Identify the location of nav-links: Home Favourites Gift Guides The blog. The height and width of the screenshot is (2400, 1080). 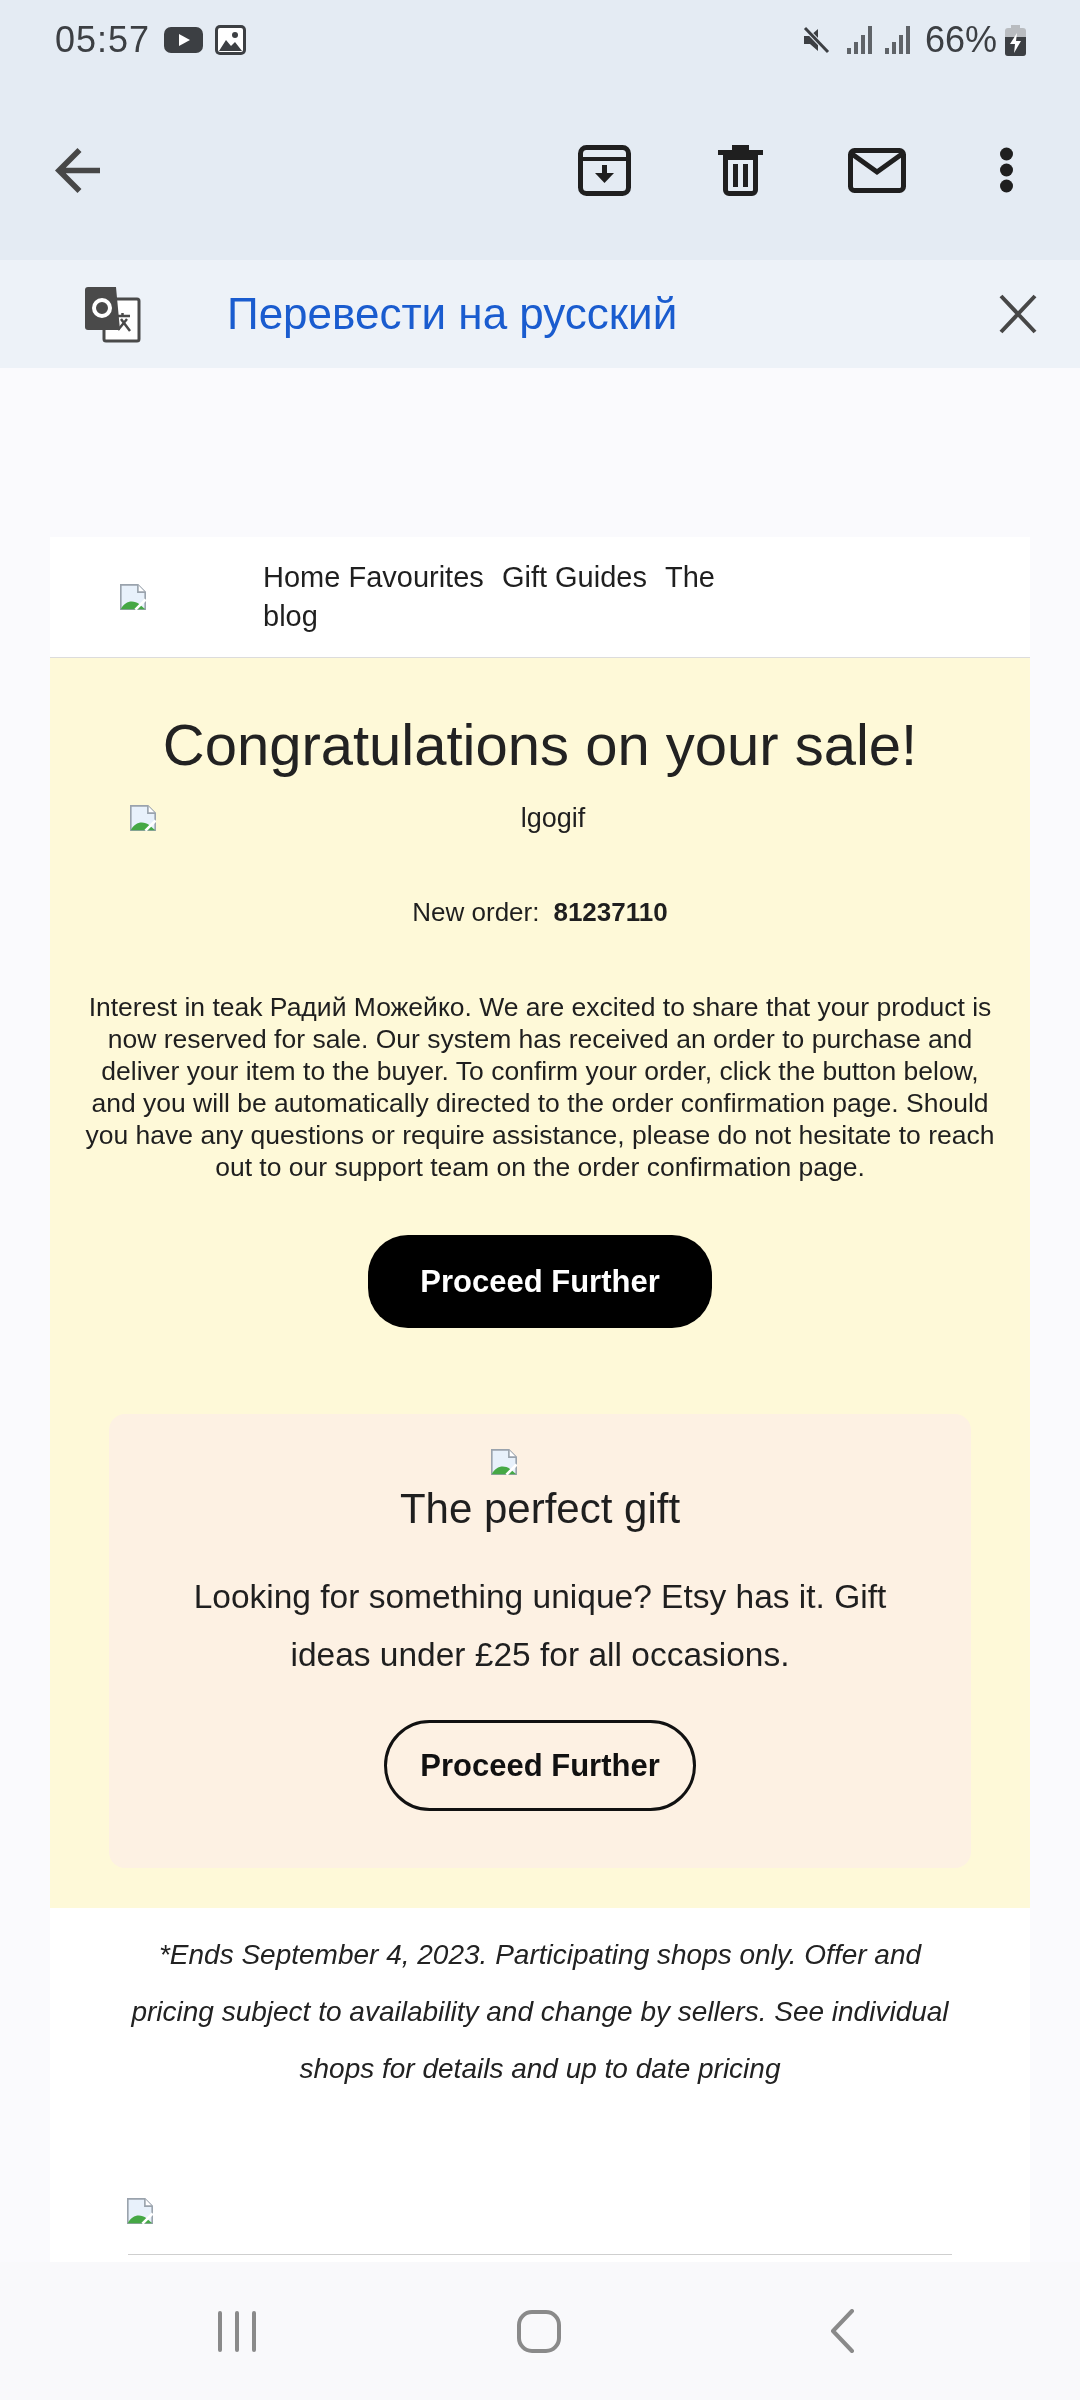
(498, 597).